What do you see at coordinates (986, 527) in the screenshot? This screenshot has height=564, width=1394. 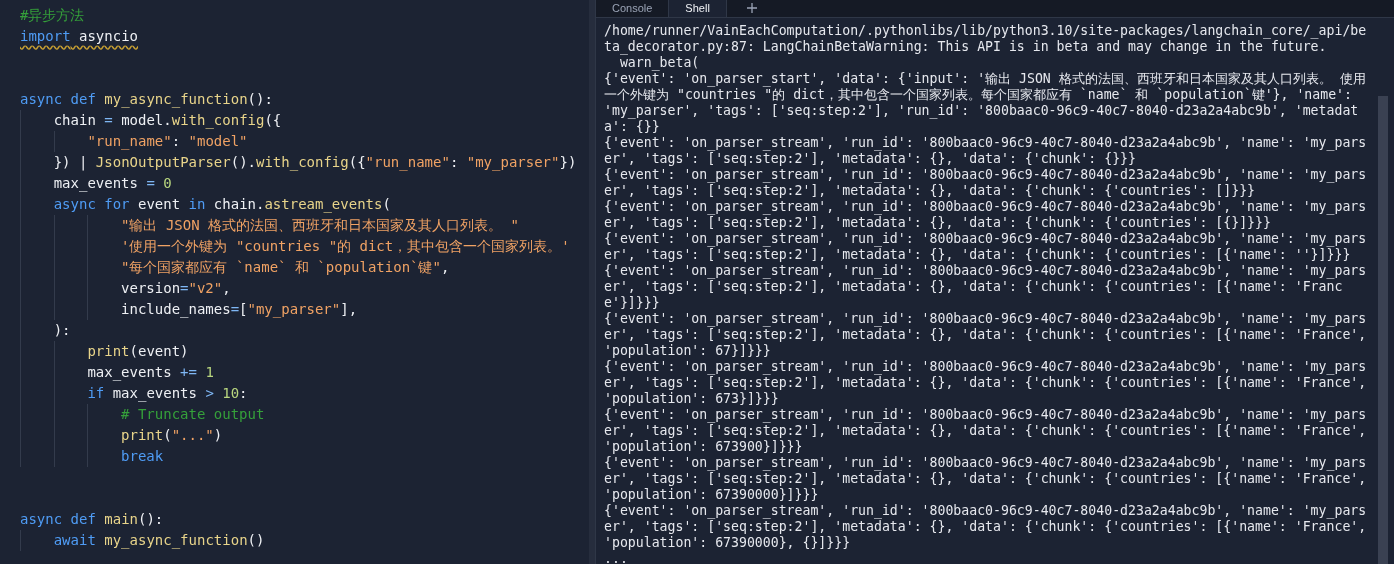 I see `console-output: {'event': 'on_parser_stream', 'run_id': '800baac0-96c9-40c7-8040-d23a2a4abc9b', 'name': 'my_parser', 'tags': ['seq:step:2'], 'metadata': {}, 'data': {'chunk': {'countries': [{'name': 'France', 'population': 67390000}, {}]}}}` at bounding box center [986, 527].